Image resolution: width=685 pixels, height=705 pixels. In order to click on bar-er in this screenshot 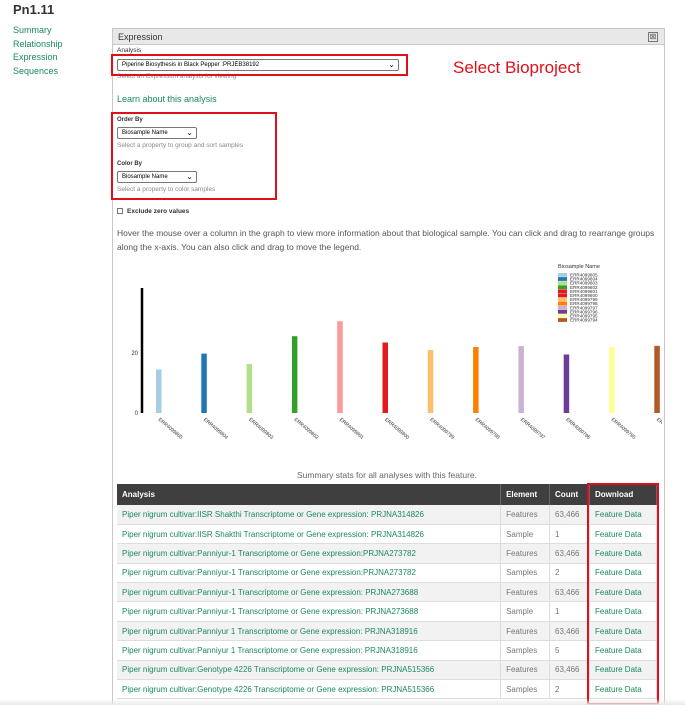, I will do `click(657, 379)`.